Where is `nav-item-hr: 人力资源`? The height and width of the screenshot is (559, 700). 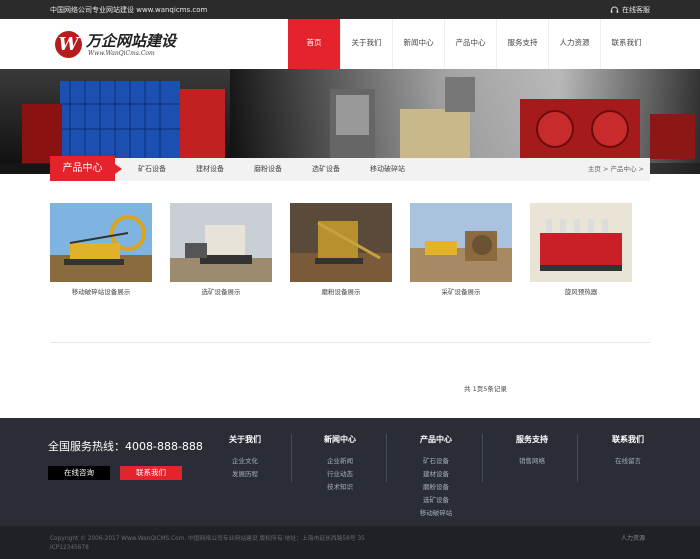 nav-item-hr: 人力资源 is located at coordinates (574, 44).